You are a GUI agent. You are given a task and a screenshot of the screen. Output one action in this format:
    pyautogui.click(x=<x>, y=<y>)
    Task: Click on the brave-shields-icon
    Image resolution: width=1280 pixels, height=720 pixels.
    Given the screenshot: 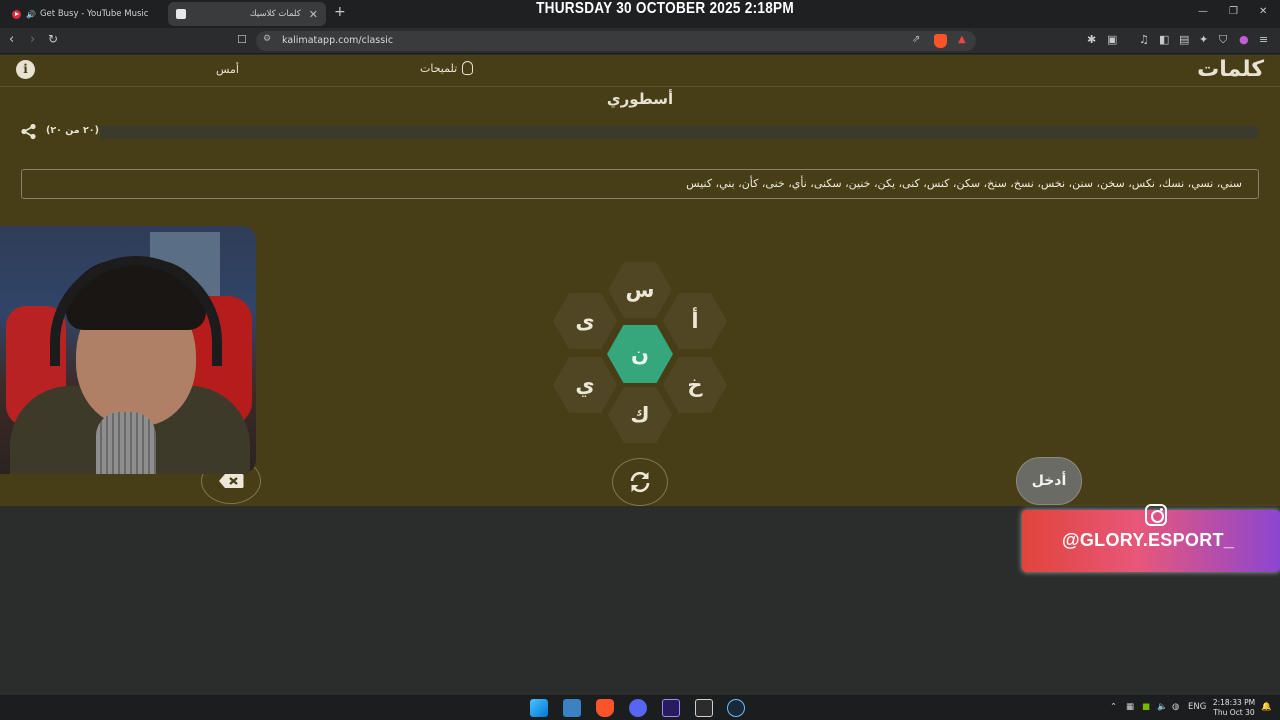 What is the action you would take?
    pyautogui.click(x=940, y=41)
    